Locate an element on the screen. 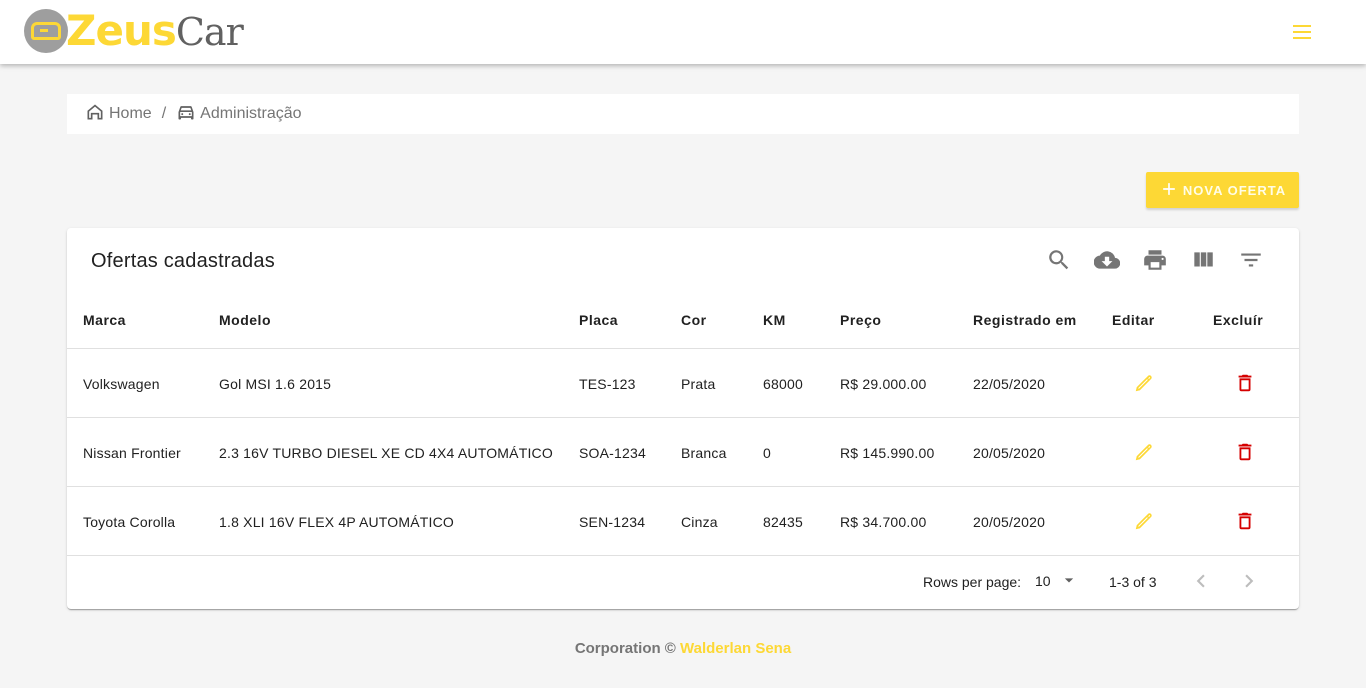  cell-modelo: 1.8 XLI 16V FLEX 4P AUTOMÁTICO is located at coordinates (337, 522).